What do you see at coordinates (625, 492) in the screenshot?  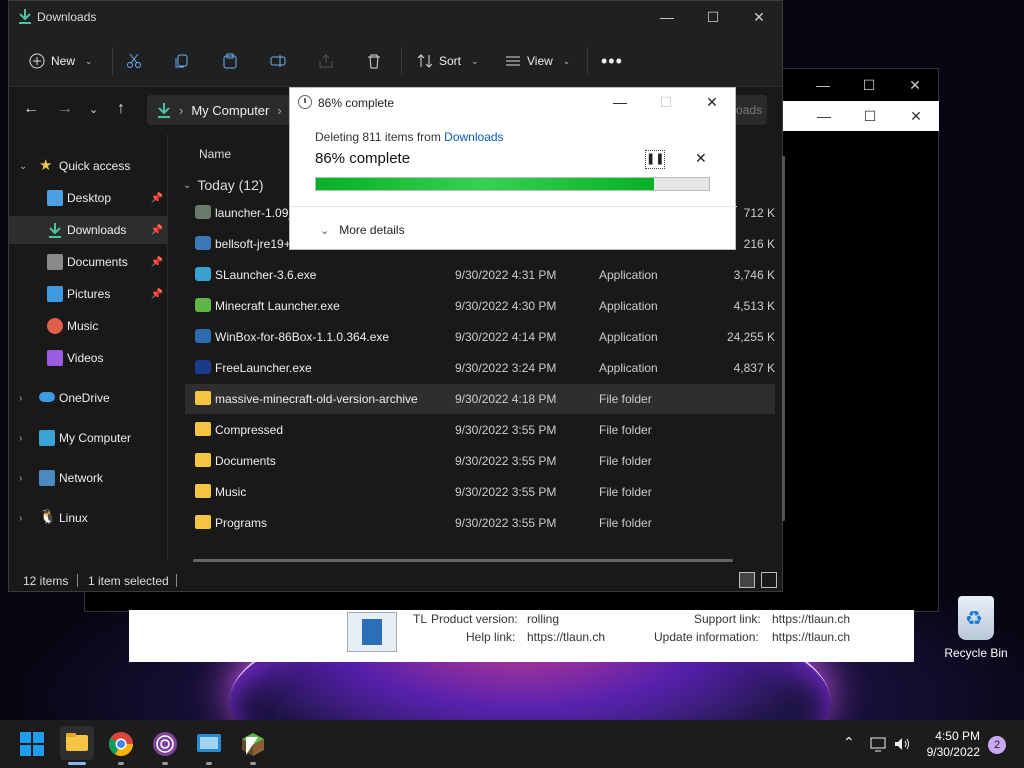 I see `file-type: File folder` at bounding box center [625, 492].